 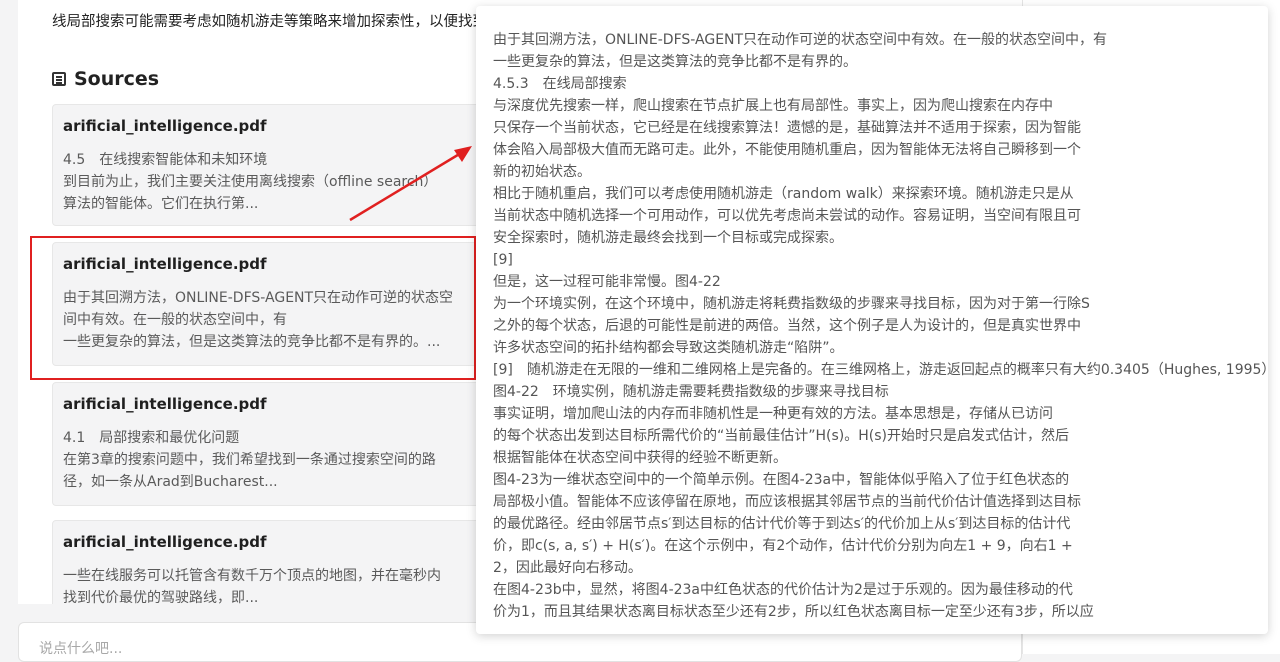 I want to click on book-icon, so click(x=59, y=79).